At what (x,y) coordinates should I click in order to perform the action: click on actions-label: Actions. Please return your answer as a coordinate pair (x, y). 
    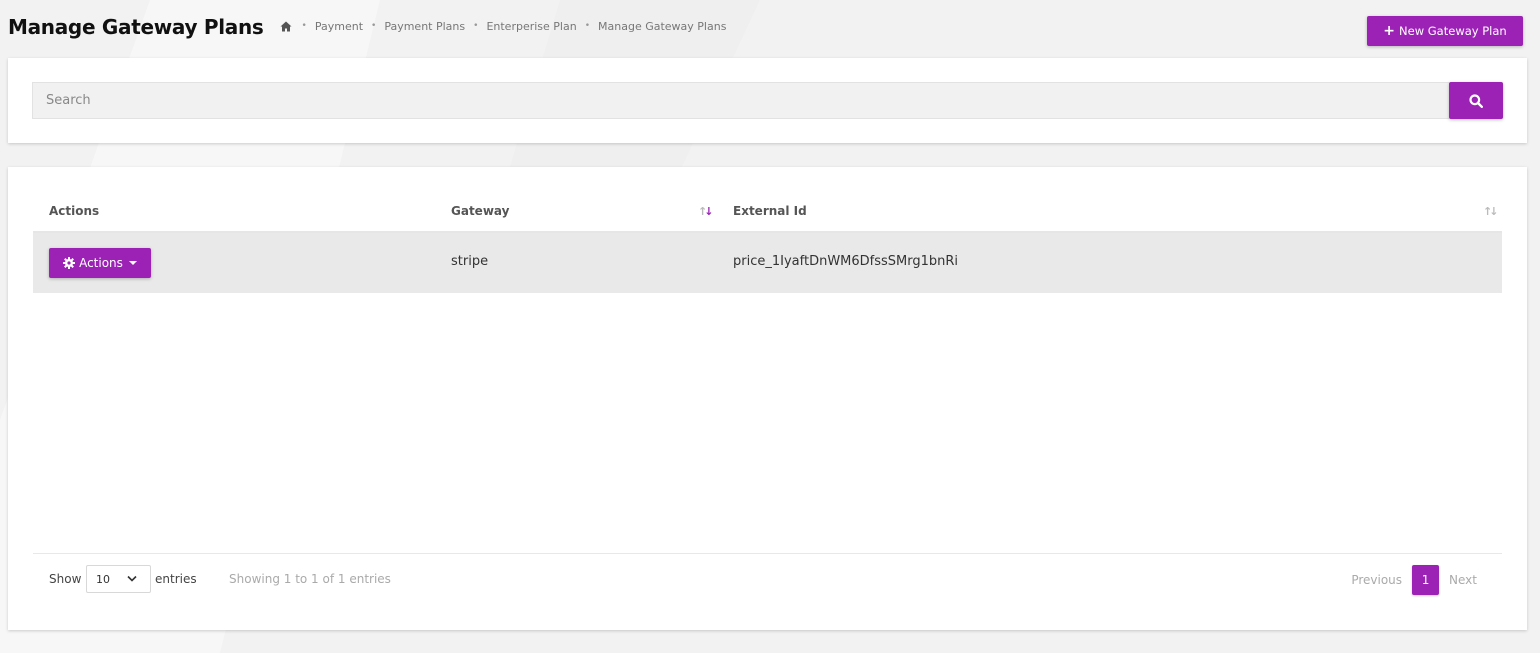
    Looking at the image, I should click on (101, 263).